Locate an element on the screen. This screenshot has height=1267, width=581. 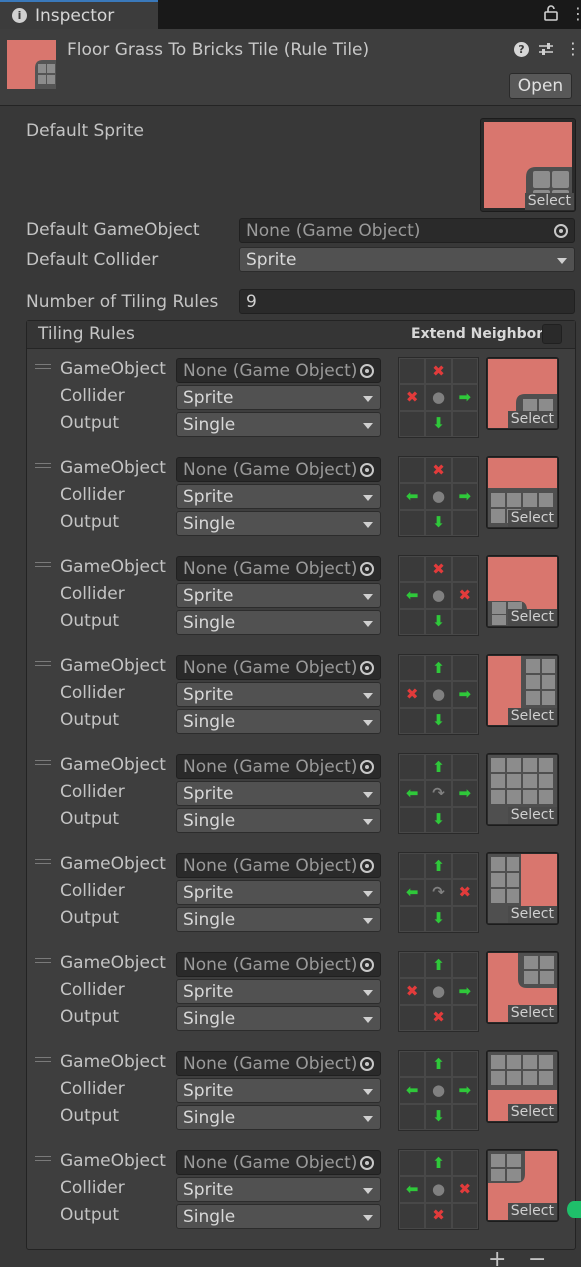
default-sprite-field: Select is located at coordinates (528, 165).